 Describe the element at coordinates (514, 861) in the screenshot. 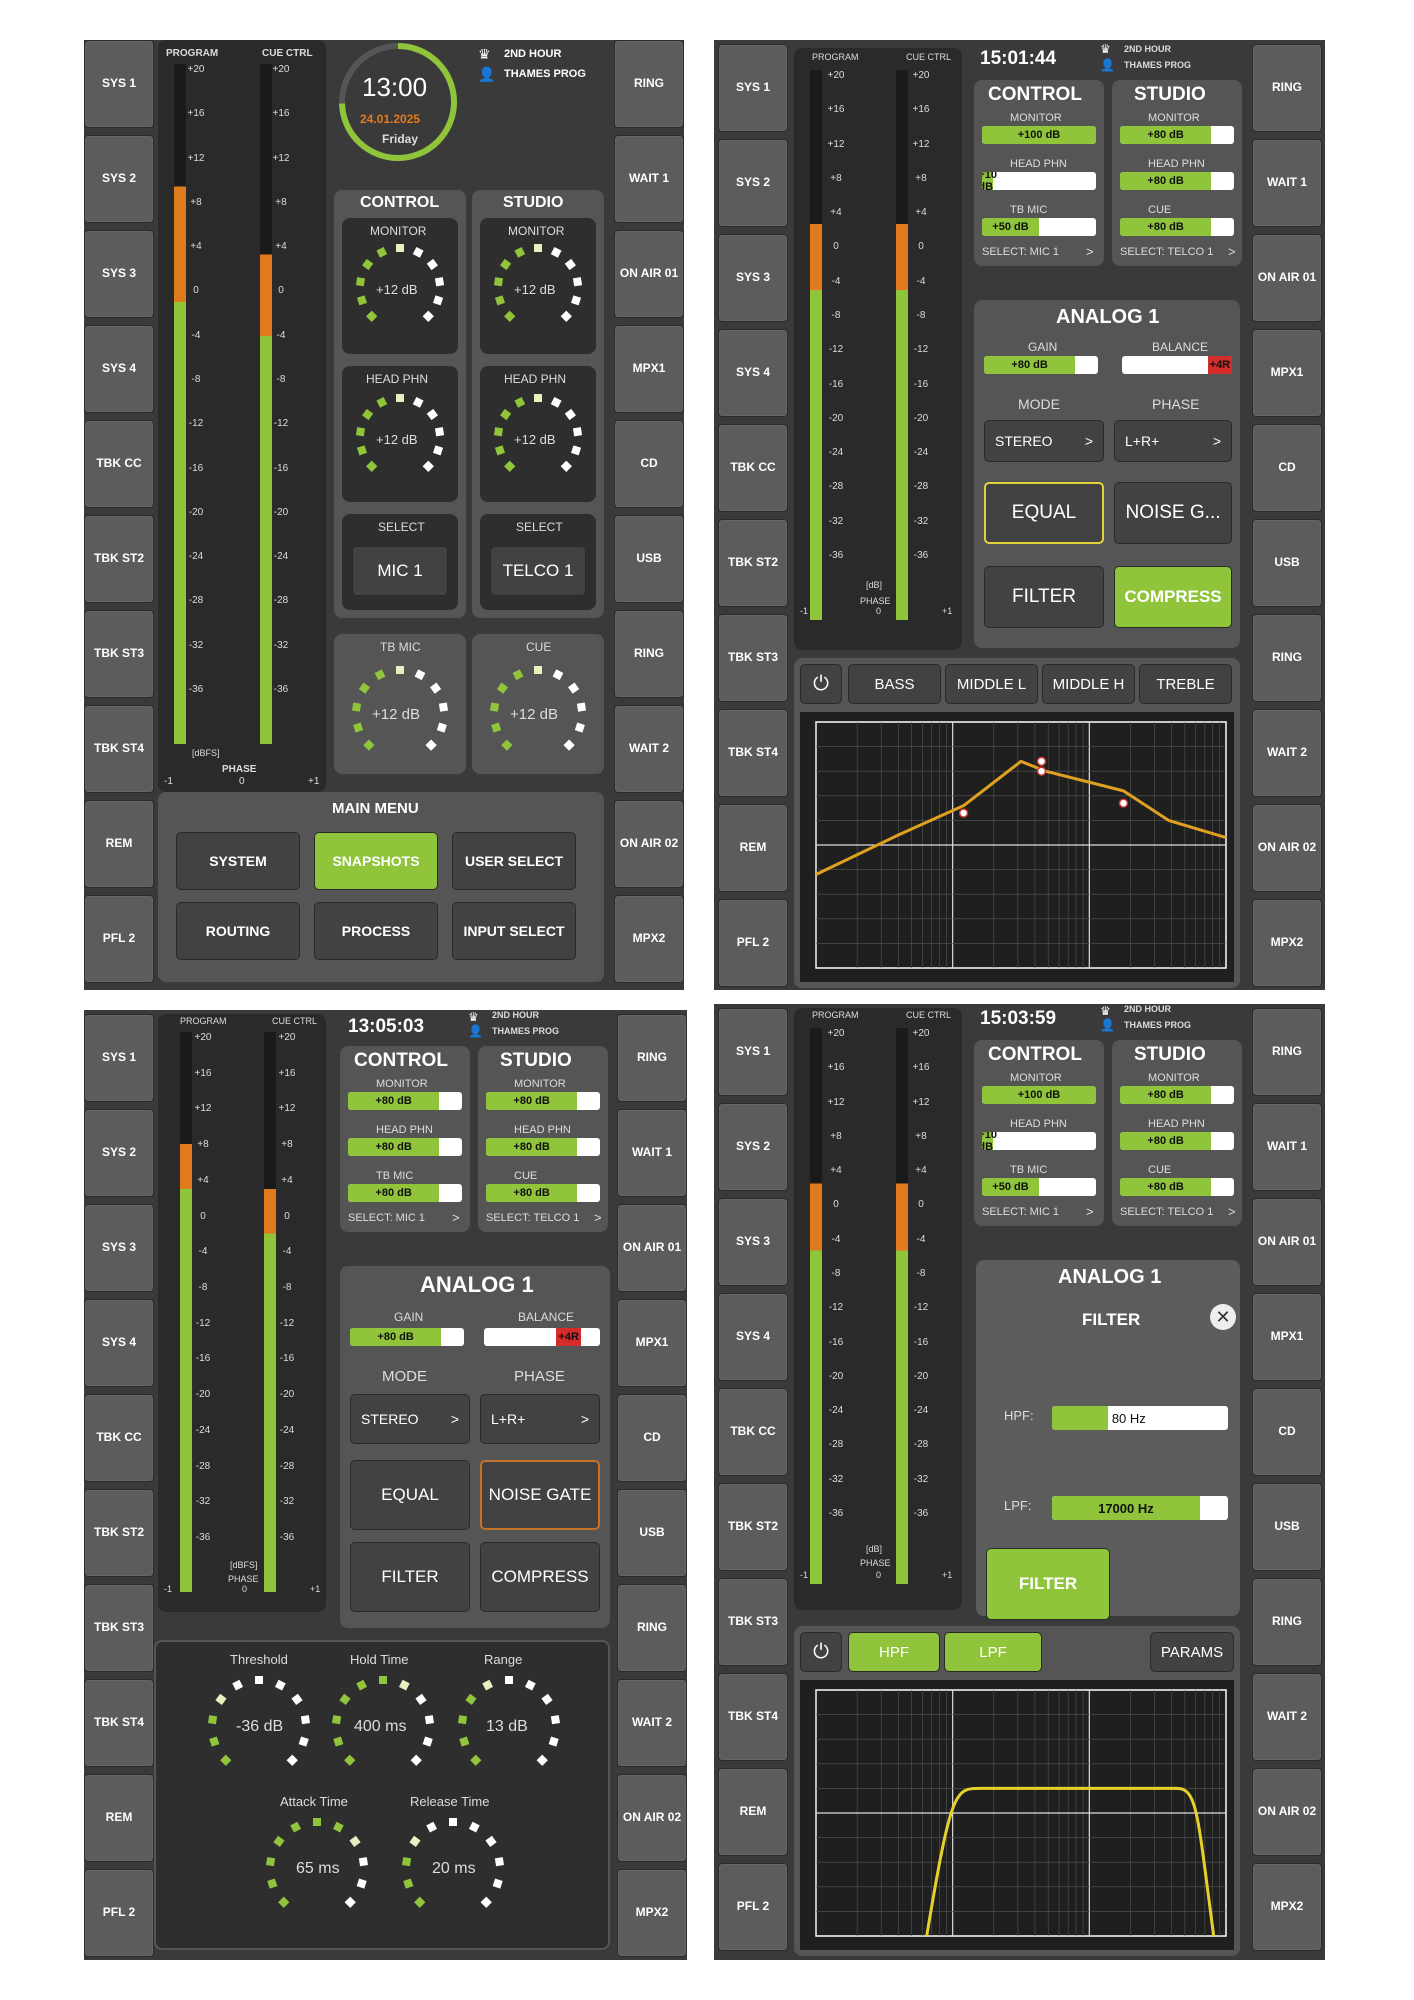

I see `menu-user-select-button: USER SELECT` at that location.